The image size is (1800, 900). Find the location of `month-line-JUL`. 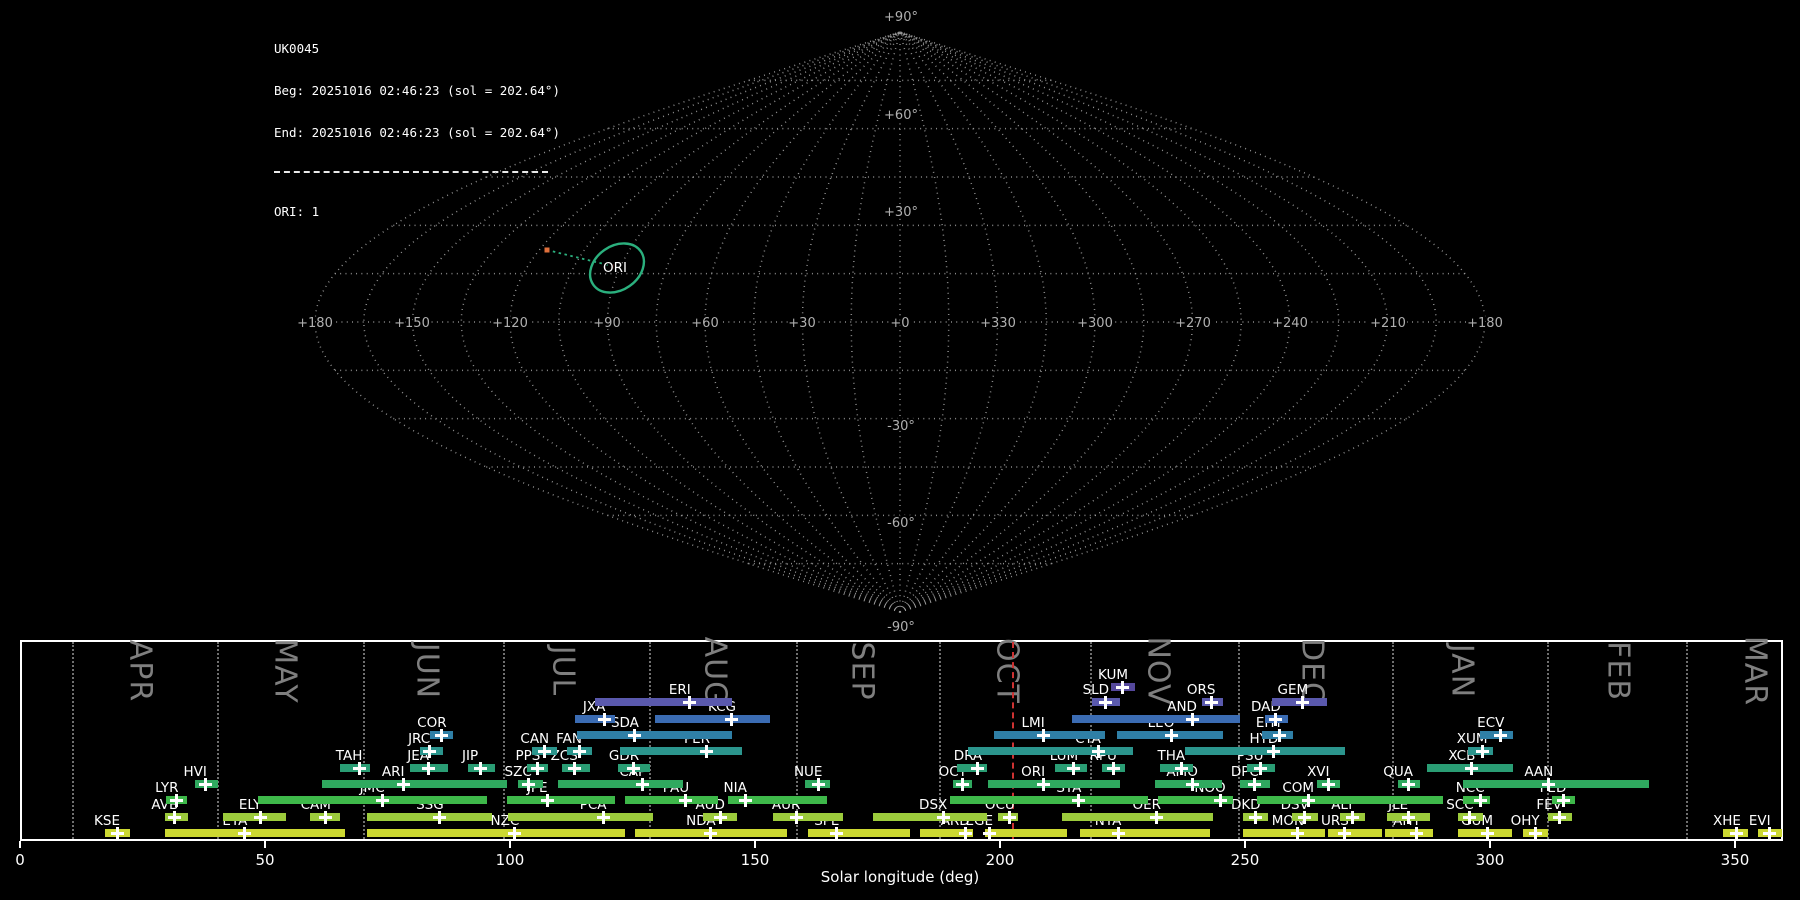

month-line-JUL is located at coordinates (504, 740).